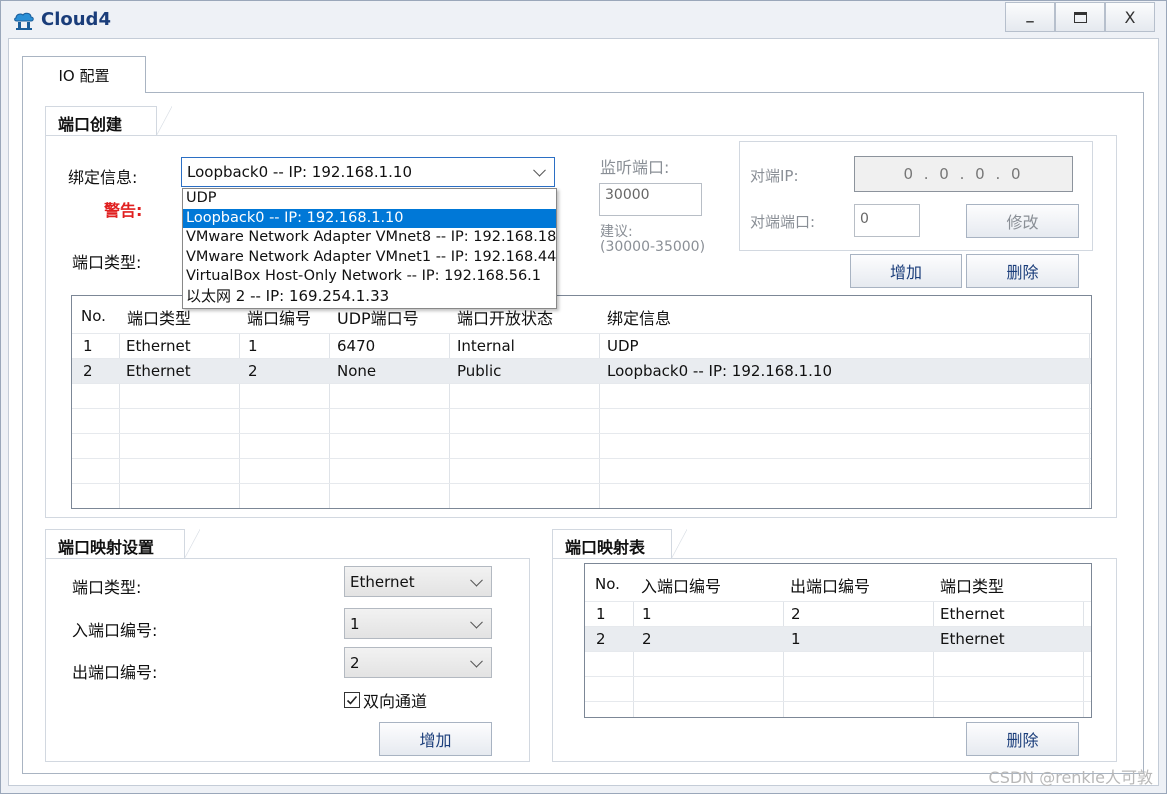 This screenshot has width=1167, height=794. What do you see at coordinates (647, 639) in the screenshot?
I see `cell-in-port: 2` at bounding box center [647, 639].